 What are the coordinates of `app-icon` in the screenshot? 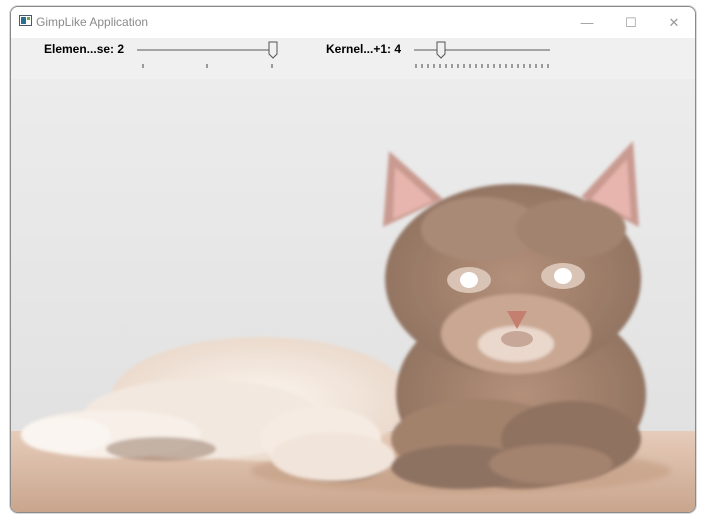 It's located at (25, 20).